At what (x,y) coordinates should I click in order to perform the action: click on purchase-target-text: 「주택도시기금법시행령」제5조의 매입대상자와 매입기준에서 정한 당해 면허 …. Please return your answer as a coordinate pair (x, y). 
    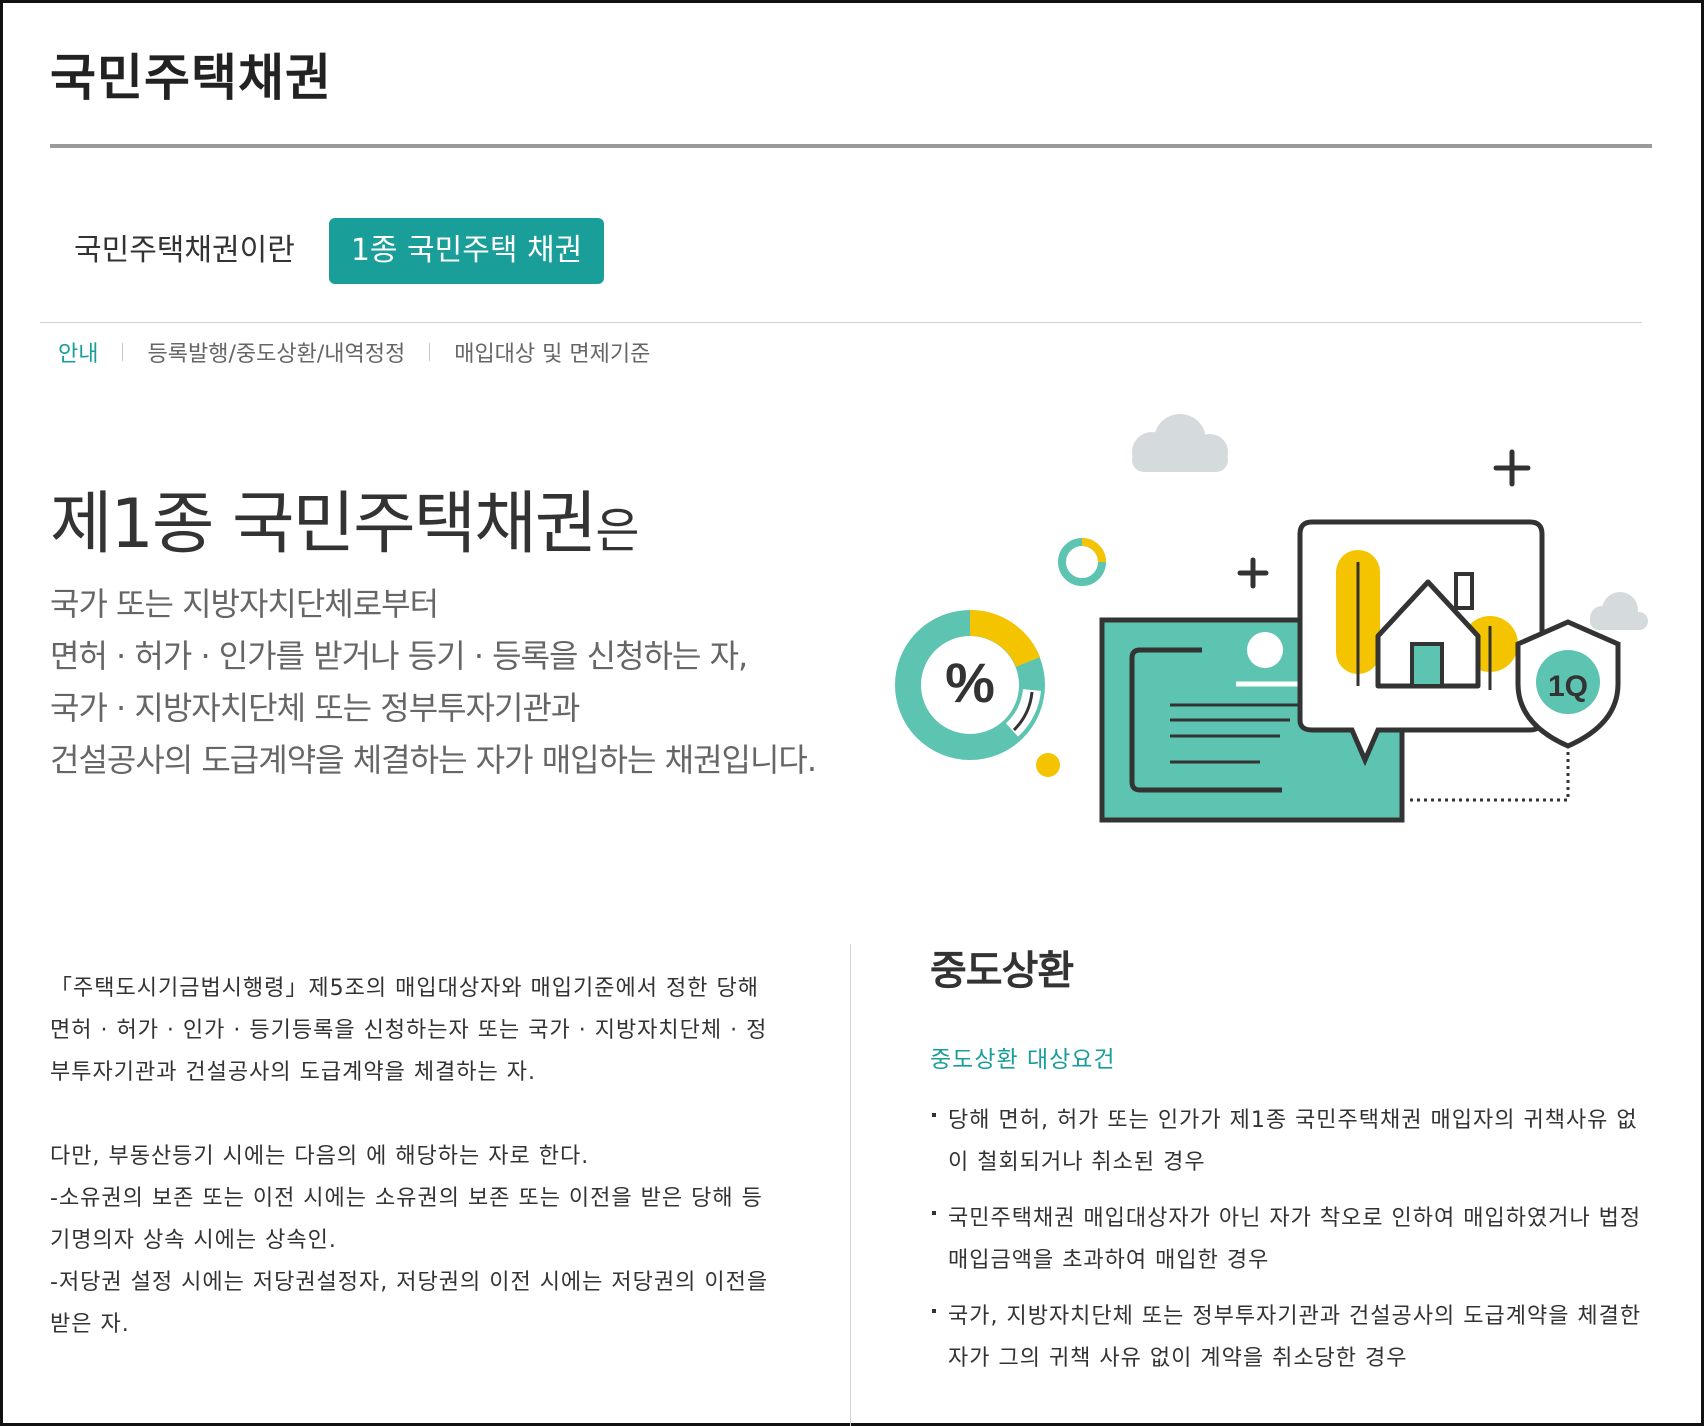
    Looking at the image, I should click on (410, 1157).